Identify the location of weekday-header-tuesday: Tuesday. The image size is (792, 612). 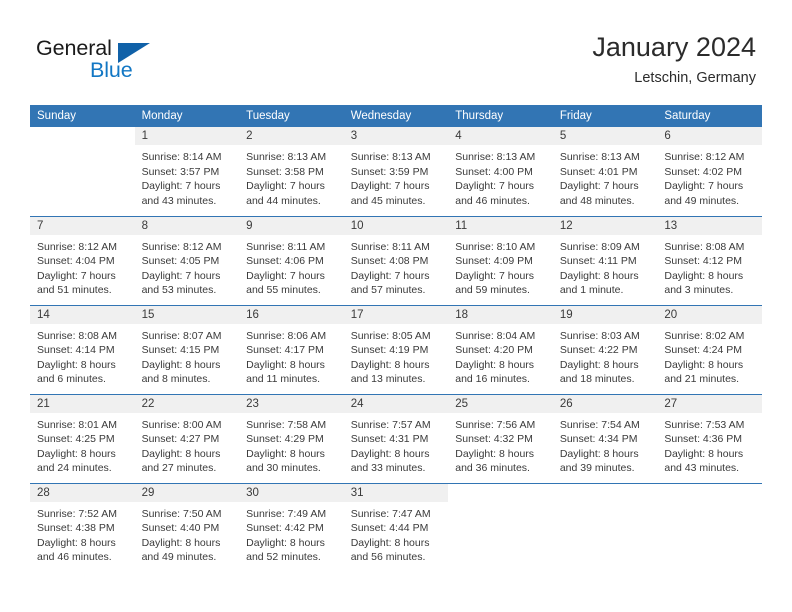
(291, 116).